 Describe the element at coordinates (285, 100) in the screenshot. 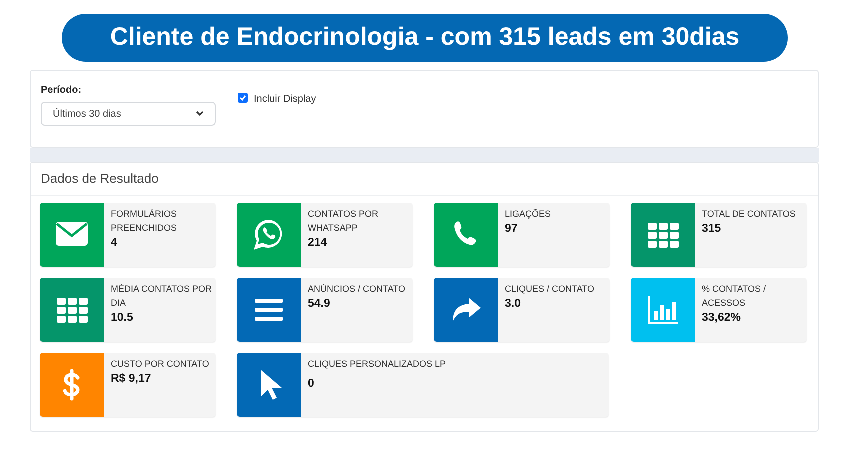

I see `include-display-label: Incluir Display` at that location.